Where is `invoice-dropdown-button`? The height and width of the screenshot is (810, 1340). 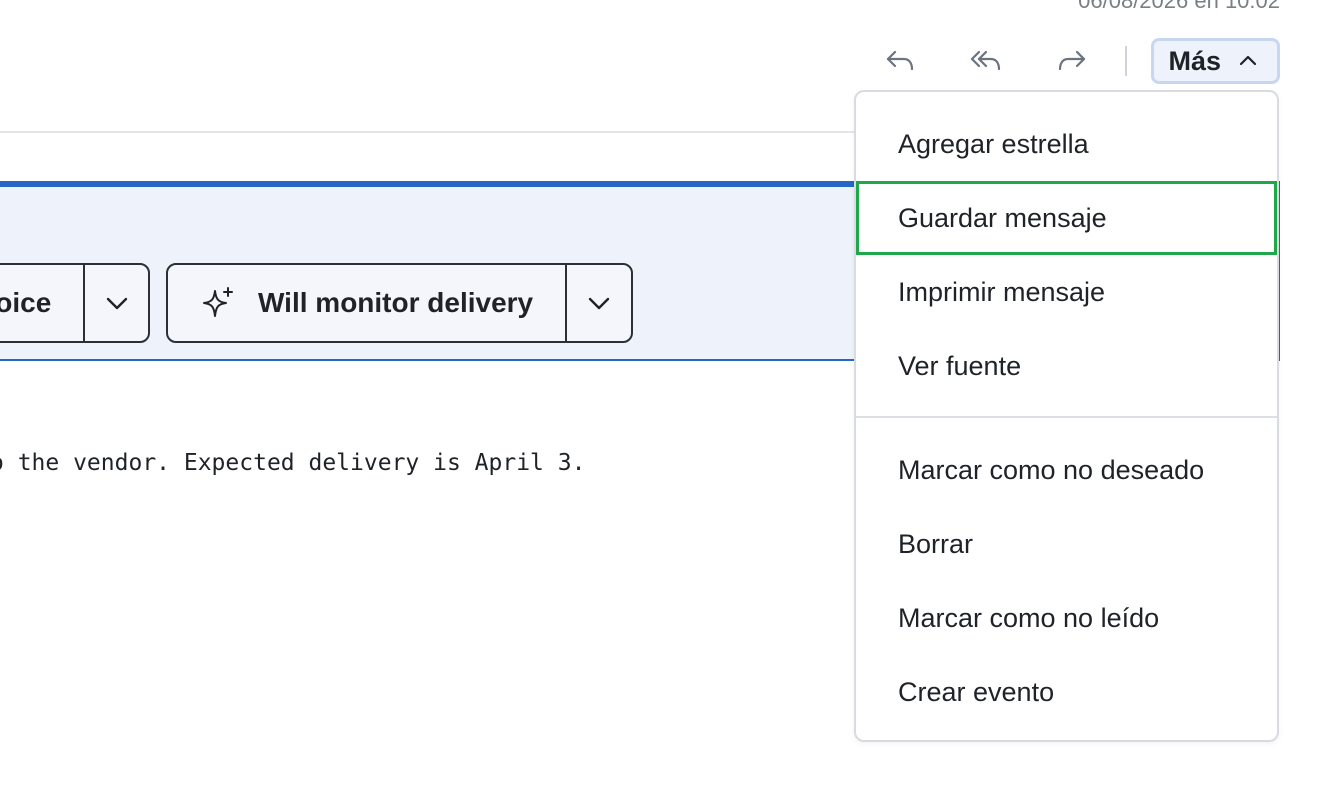 invoice-dropdown-button is located at coordinates (115, 303).